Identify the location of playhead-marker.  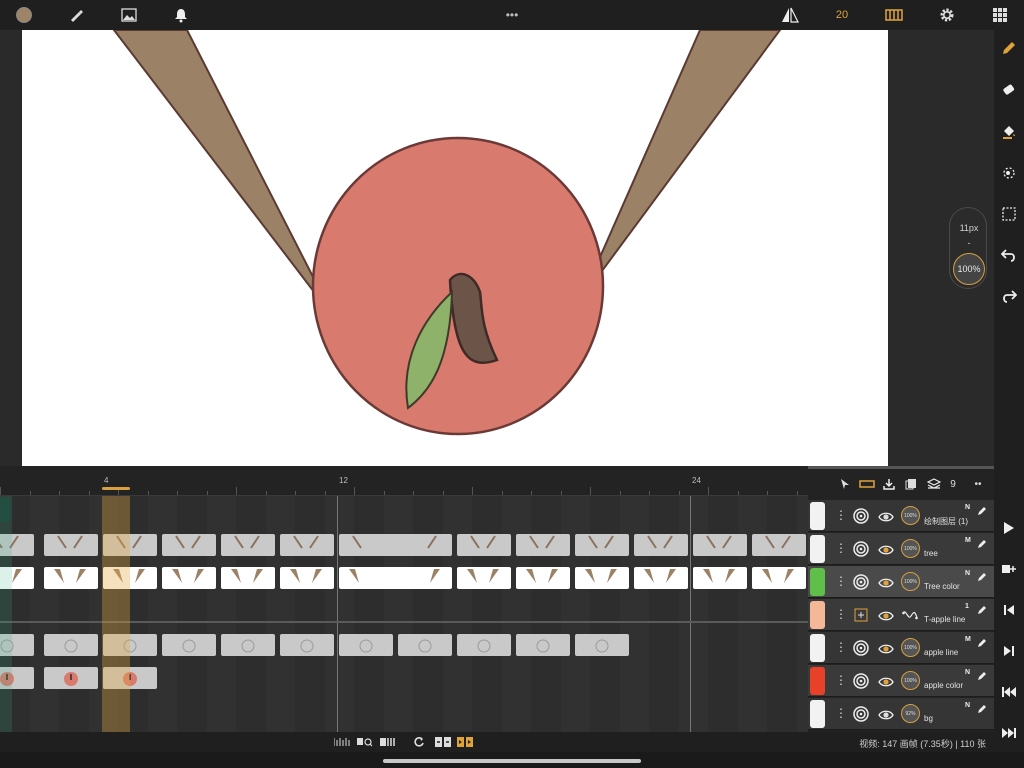
(116, 488).